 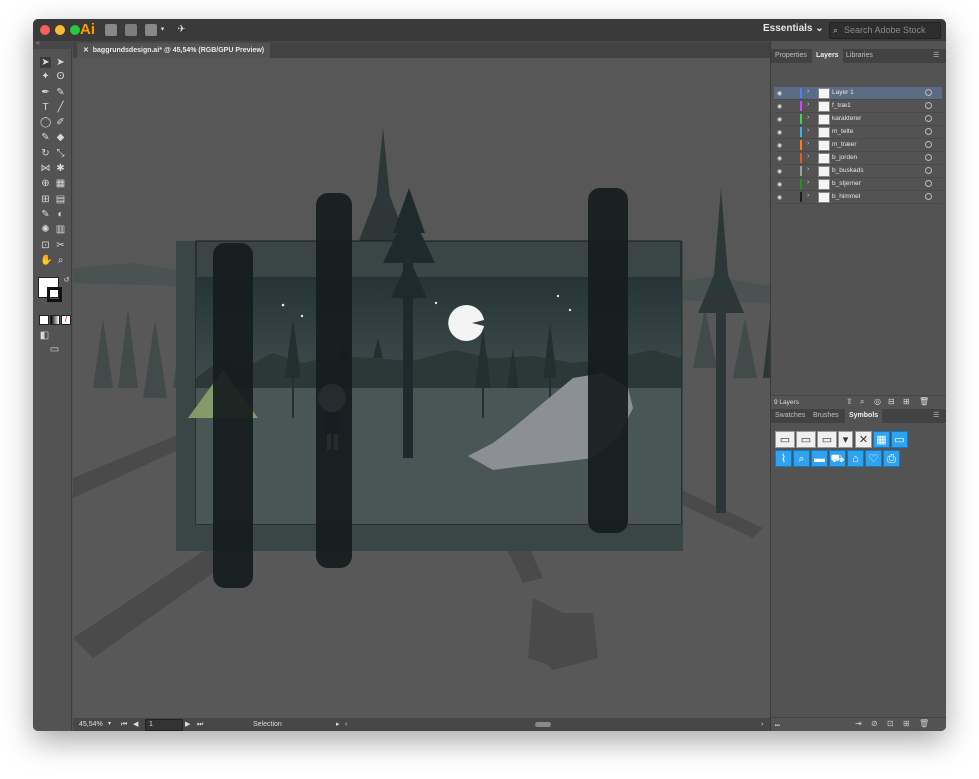 What do you see at coordinates (45, 76) in the screenshot?
I see `magic-wand-tool-icon: ✦` at bounding box center [45, 76].